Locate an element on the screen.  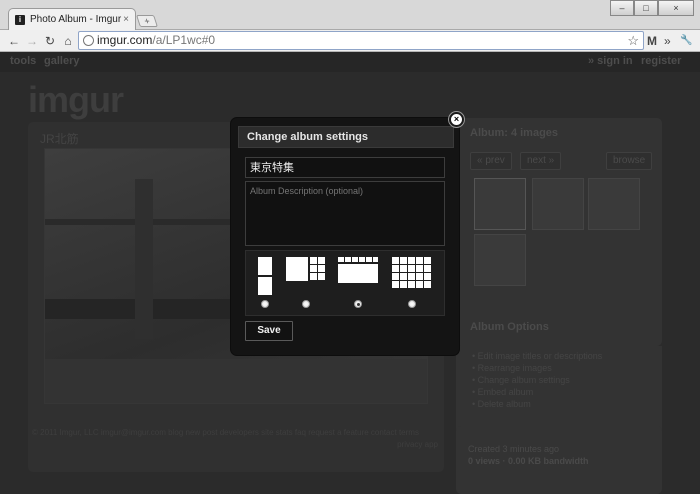
layout-selector is located at coordinates (345, 283).